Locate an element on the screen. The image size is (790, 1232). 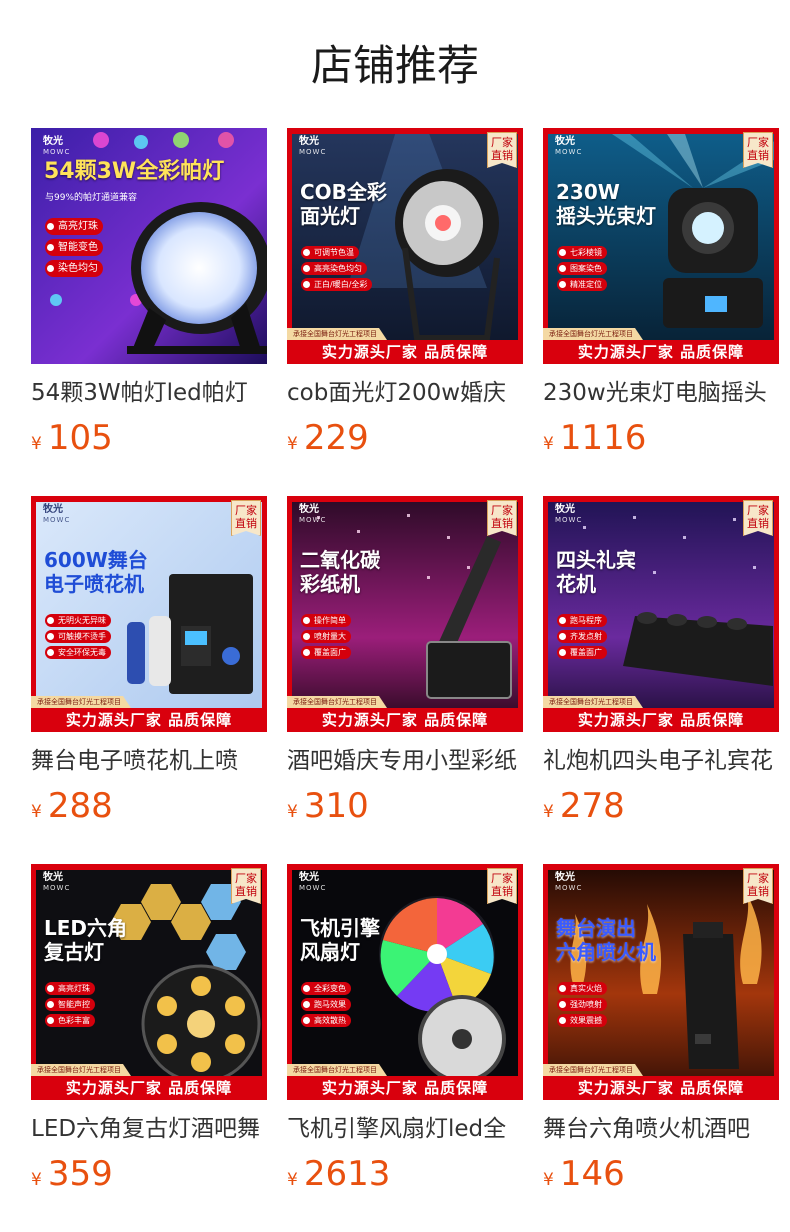
product-title: 飞机引擎风扇灯led全 is located at coordinates (405, 1129).